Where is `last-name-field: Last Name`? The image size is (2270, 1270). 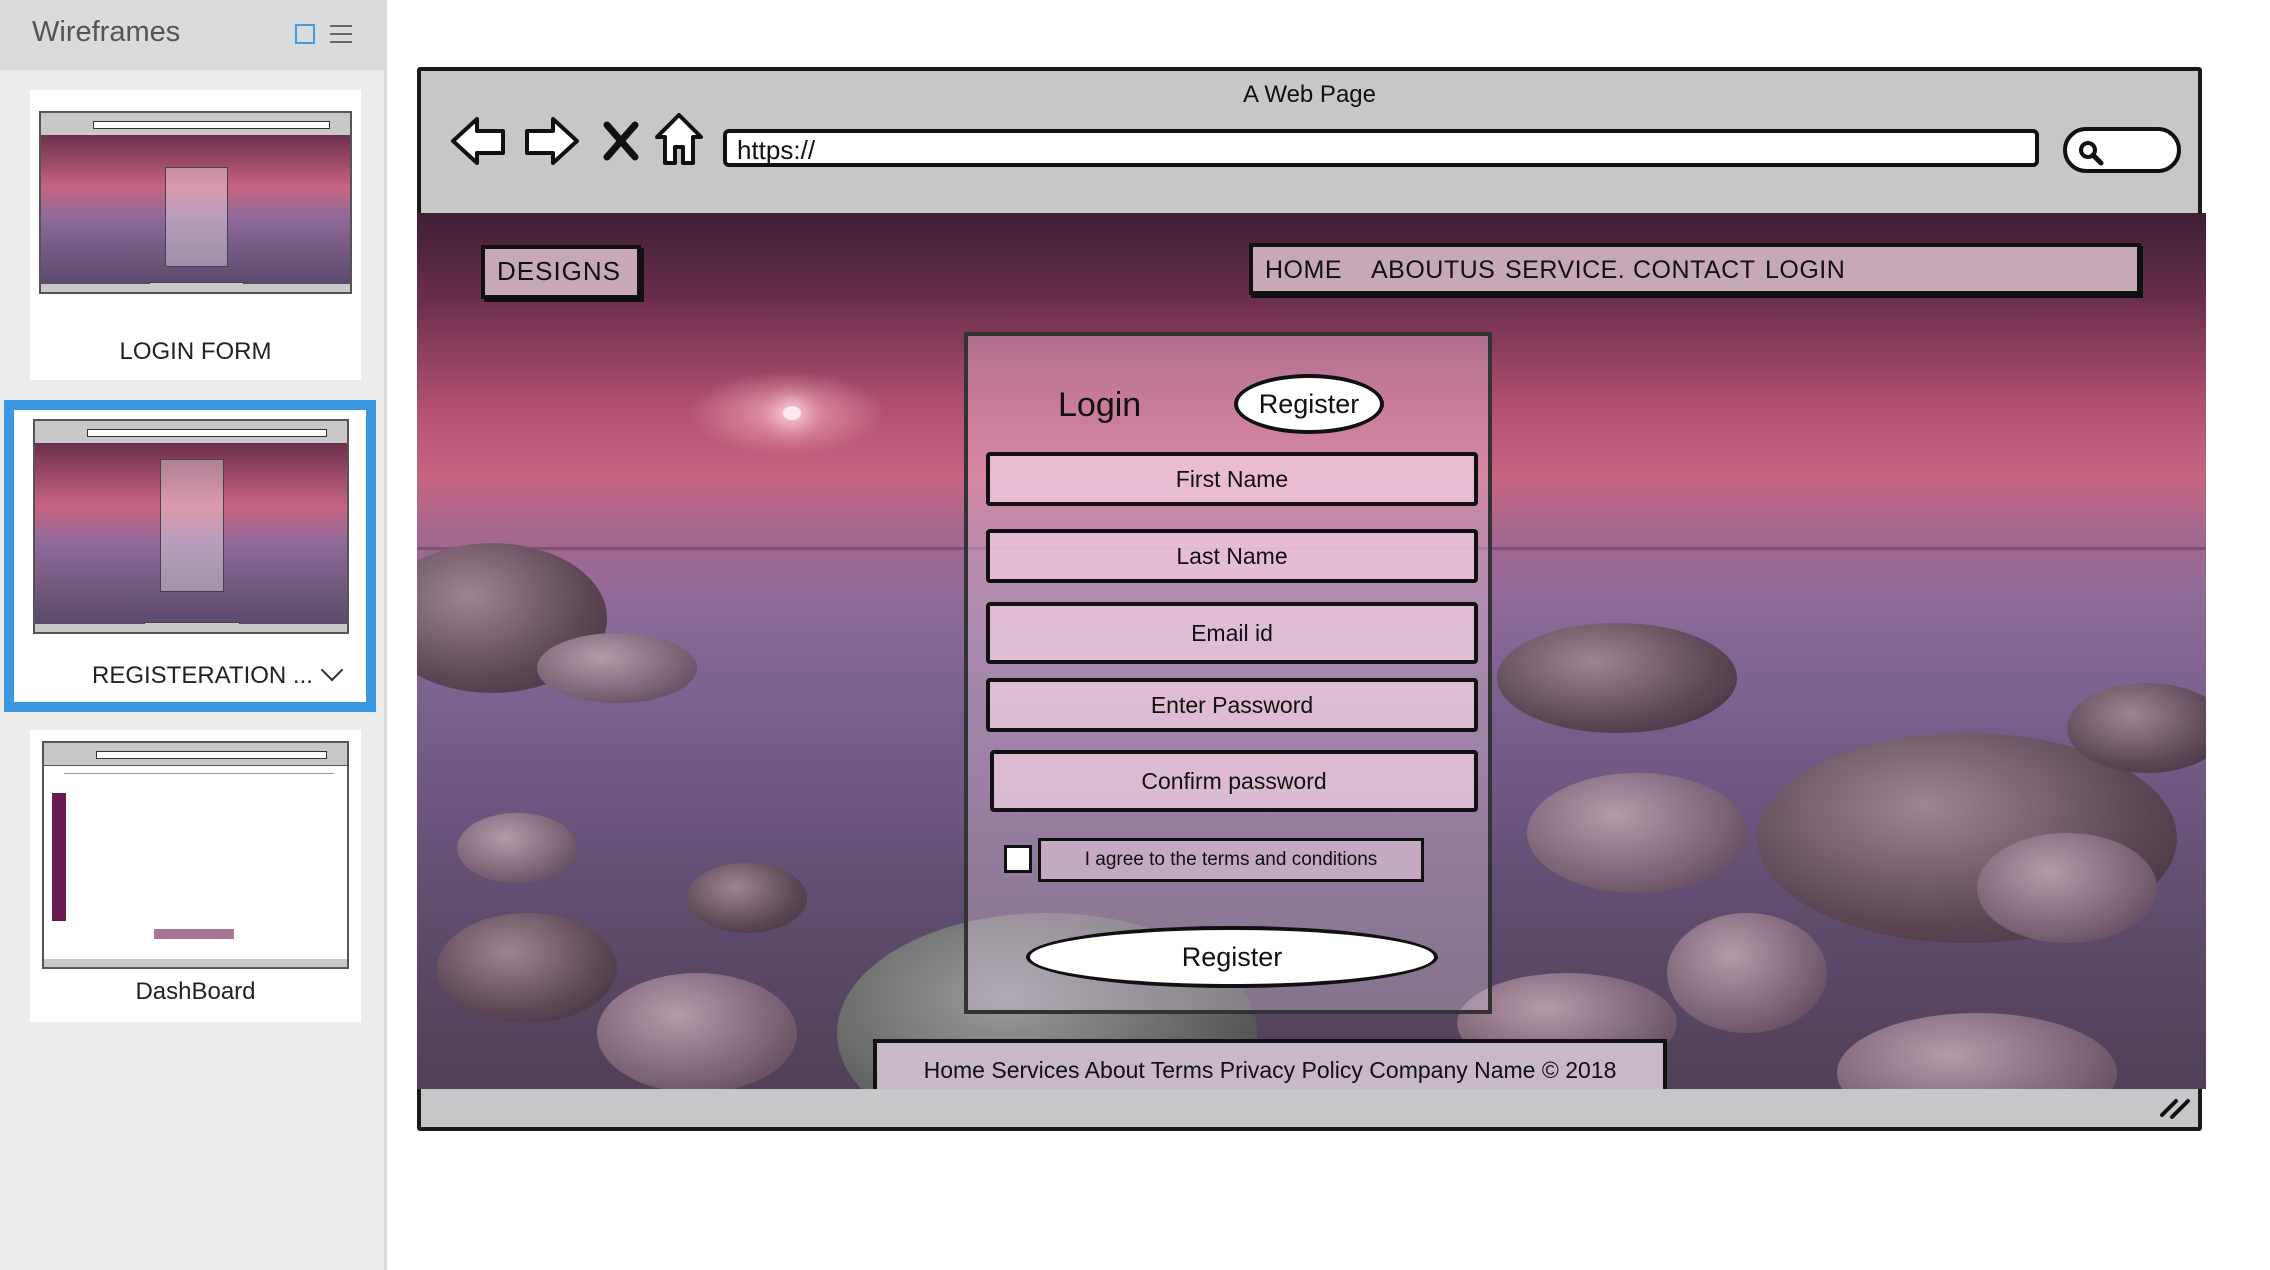
last-name-field: Last Name is located at coordinates (1232, 556).